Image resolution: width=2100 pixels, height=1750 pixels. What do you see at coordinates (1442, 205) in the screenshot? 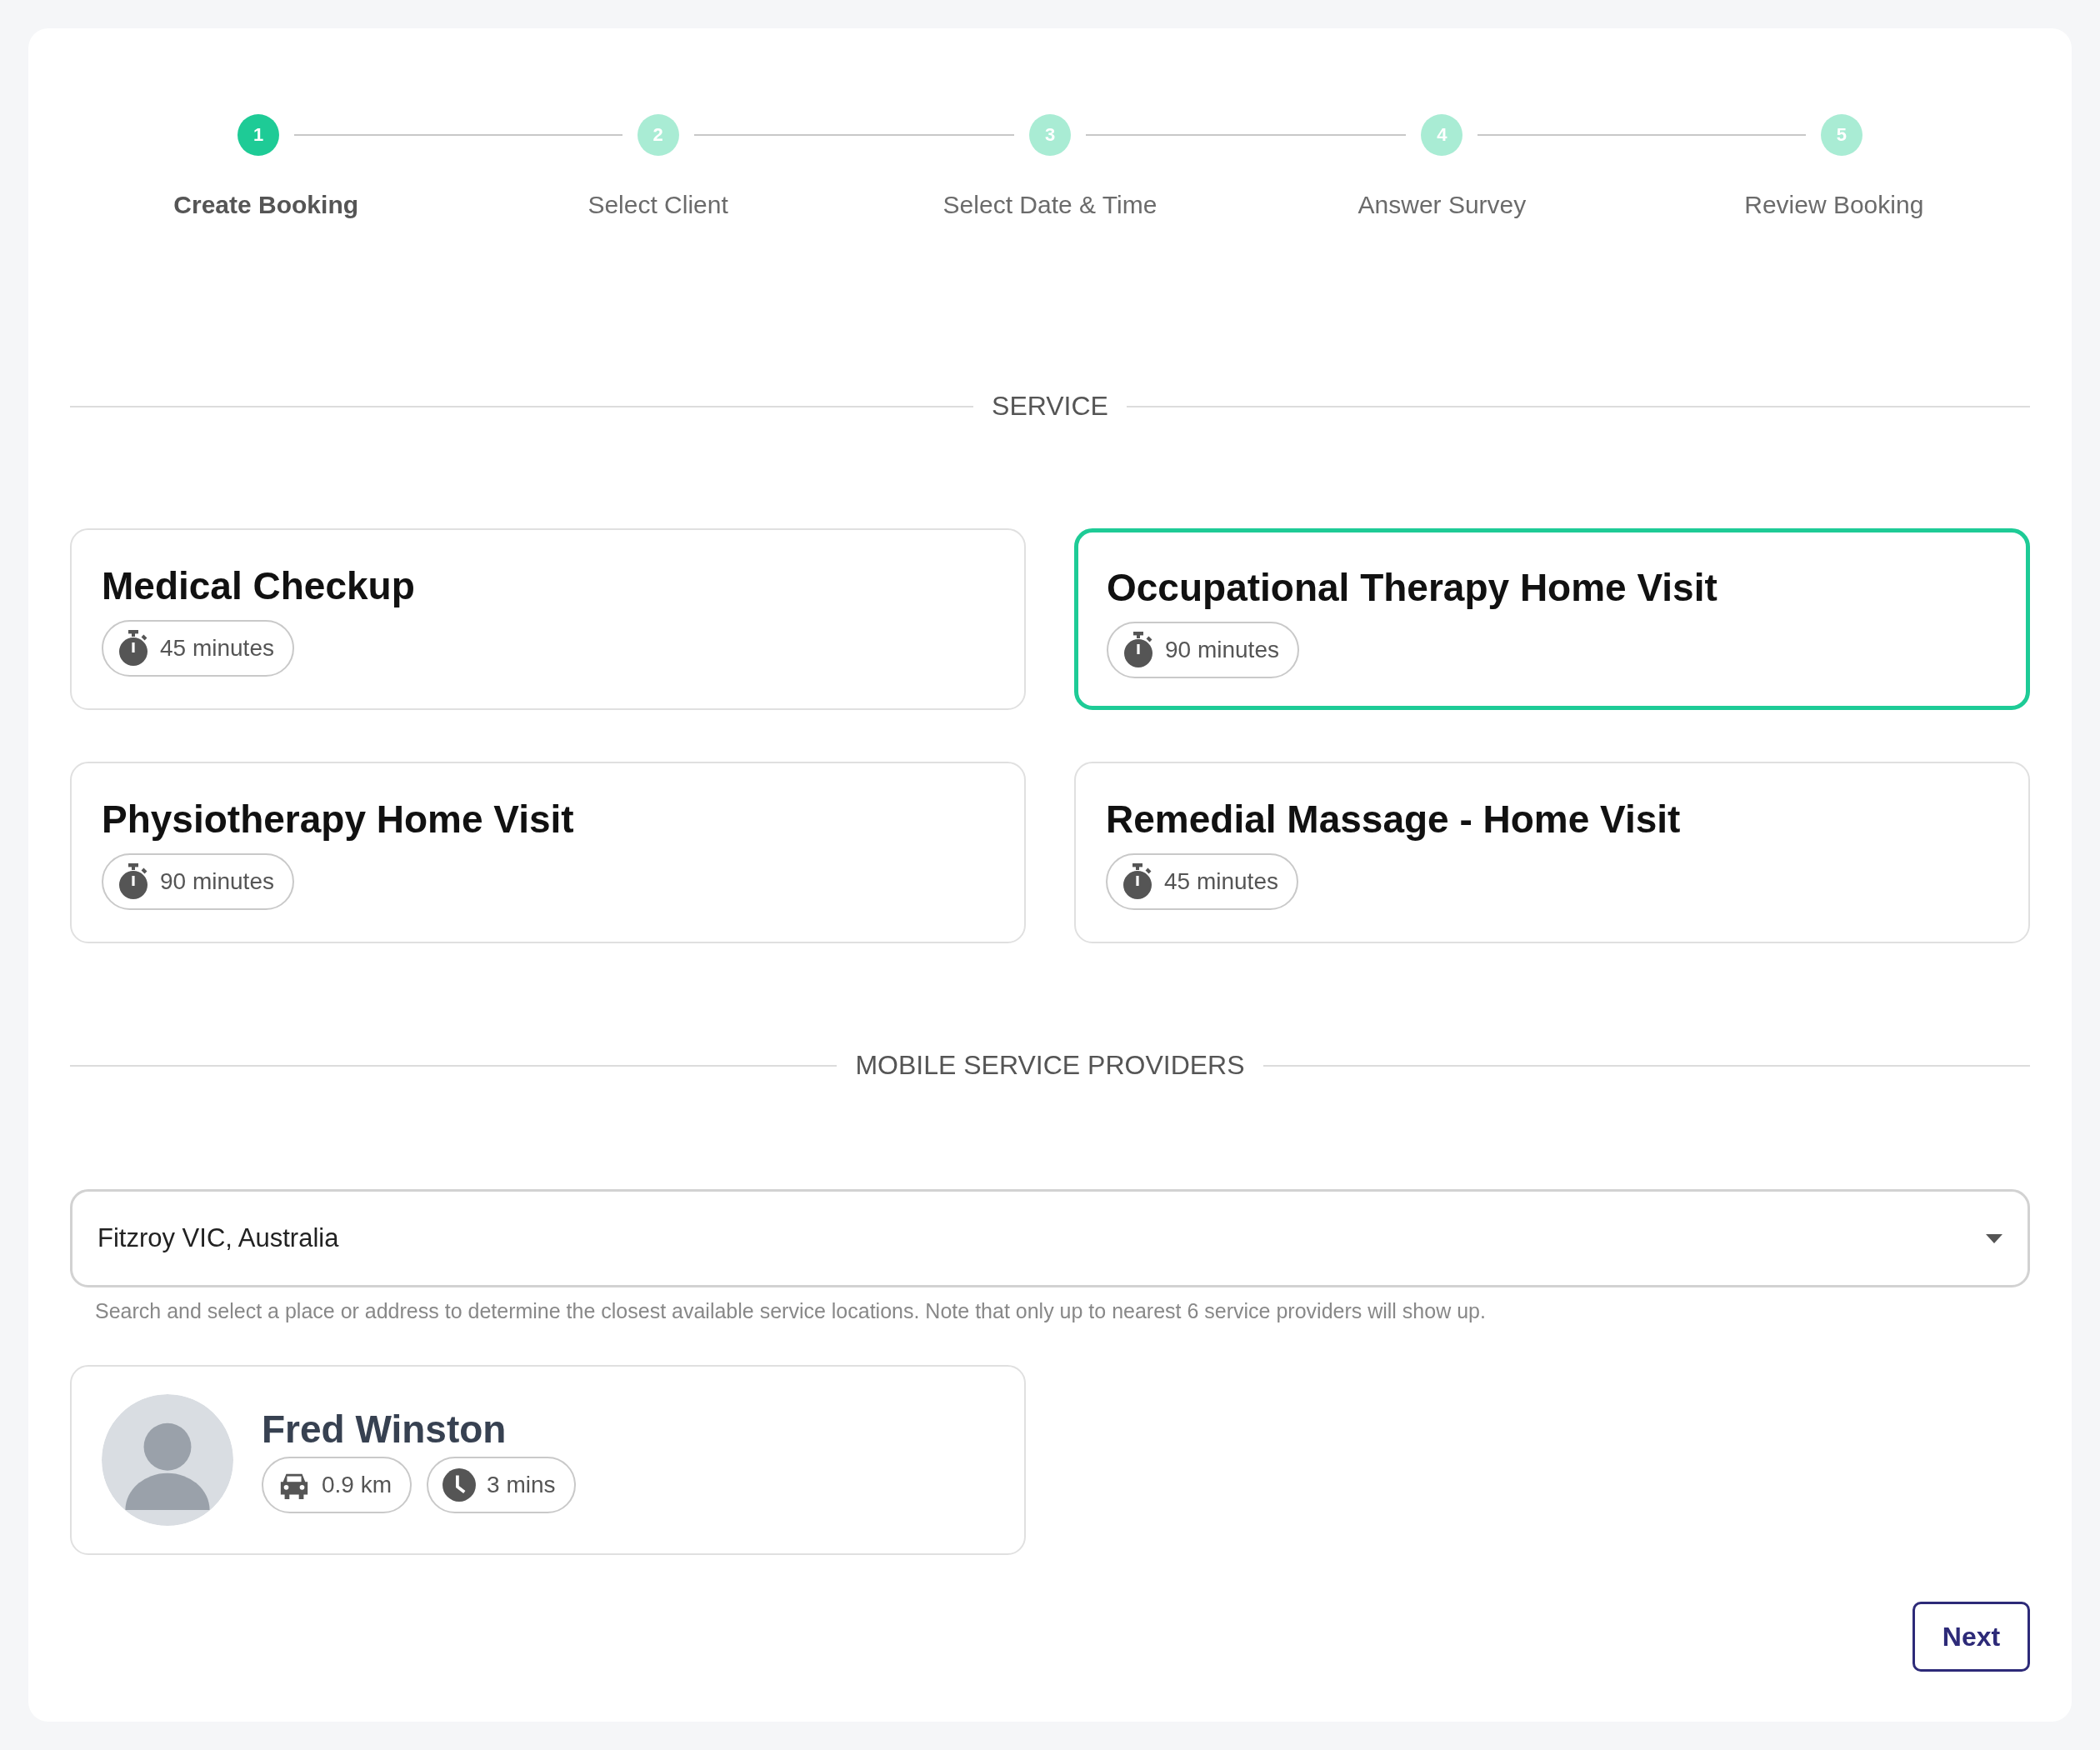
I see `step-label: Answer Survey` at bounding box center [1442, 205].